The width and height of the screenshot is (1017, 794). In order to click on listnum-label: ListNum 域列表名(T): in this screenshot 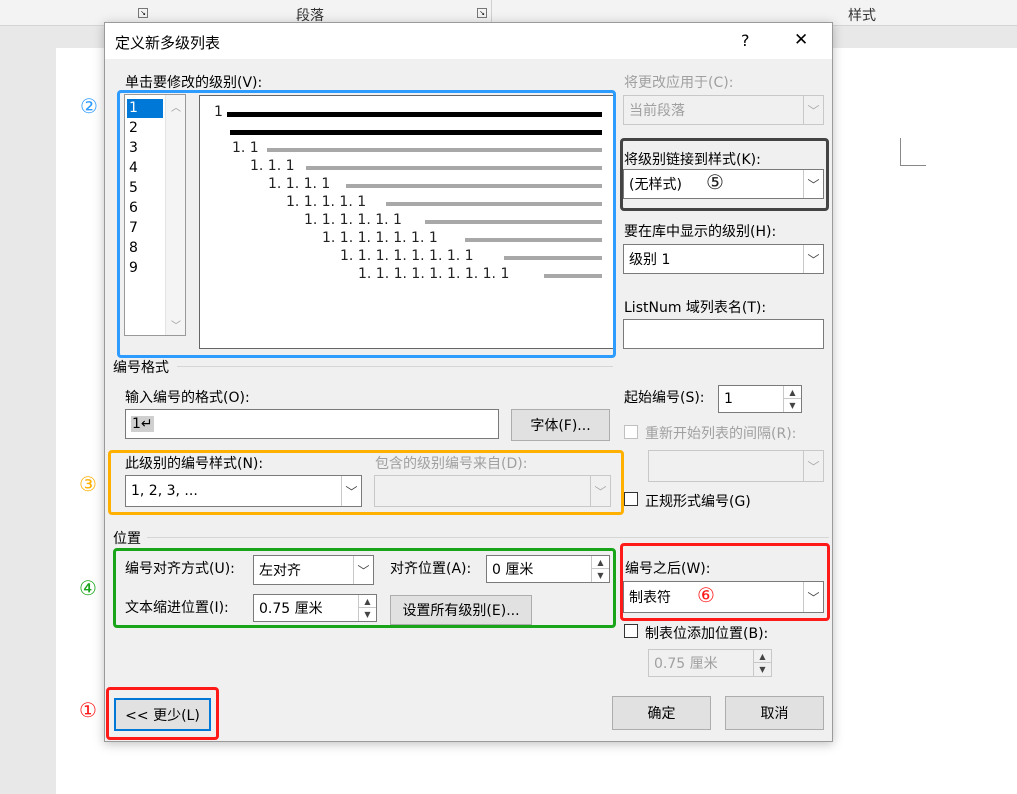, I will do `click(695, 308)`.